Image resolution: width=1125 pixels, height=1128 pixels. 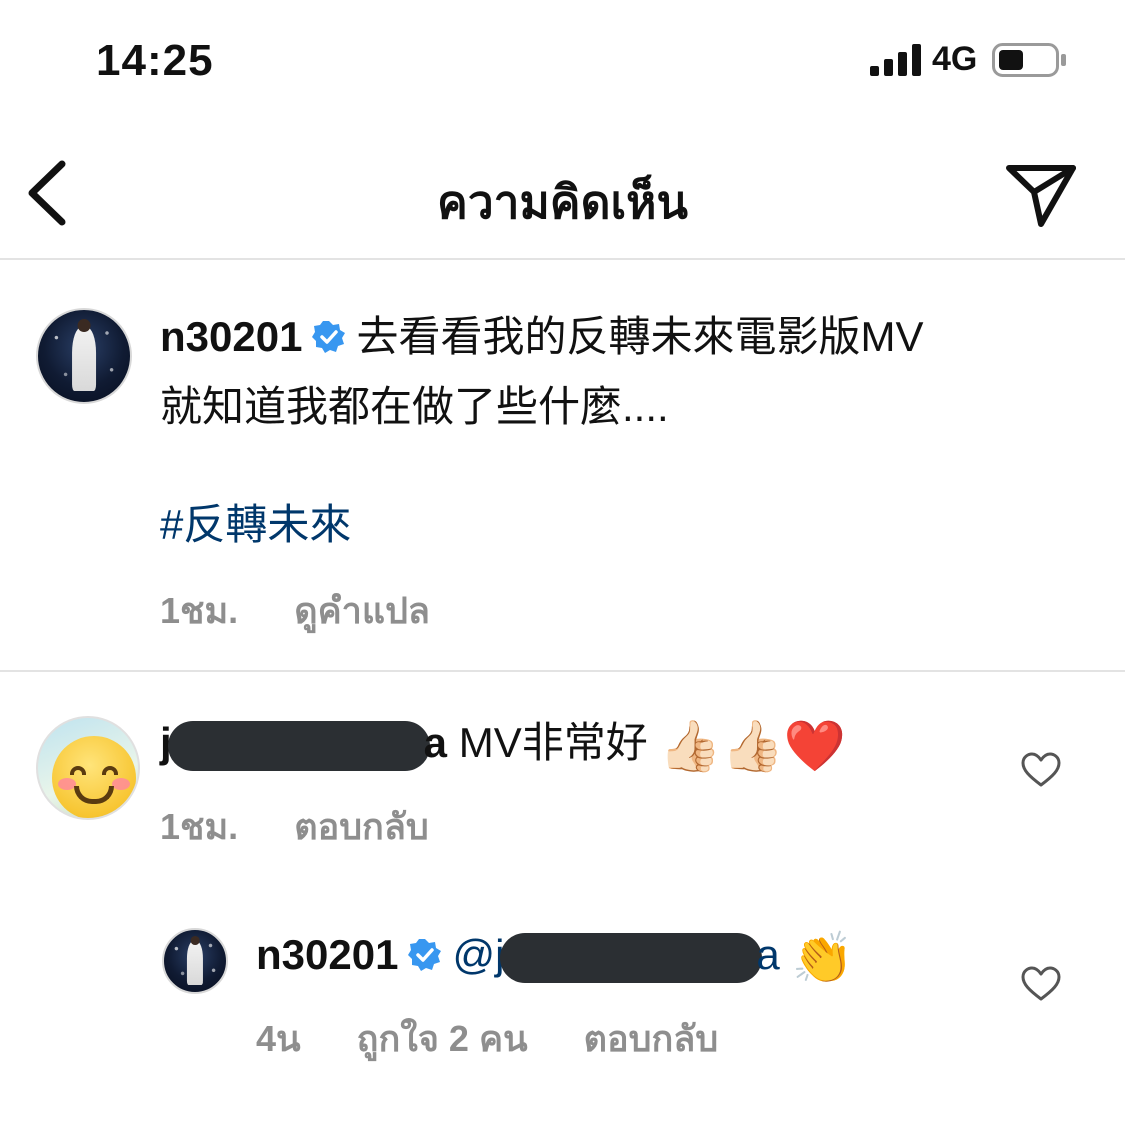 I want to click on comment-item: ja MV非常好 👍🏻👍🏻❤️, so click(x=580, y=743).